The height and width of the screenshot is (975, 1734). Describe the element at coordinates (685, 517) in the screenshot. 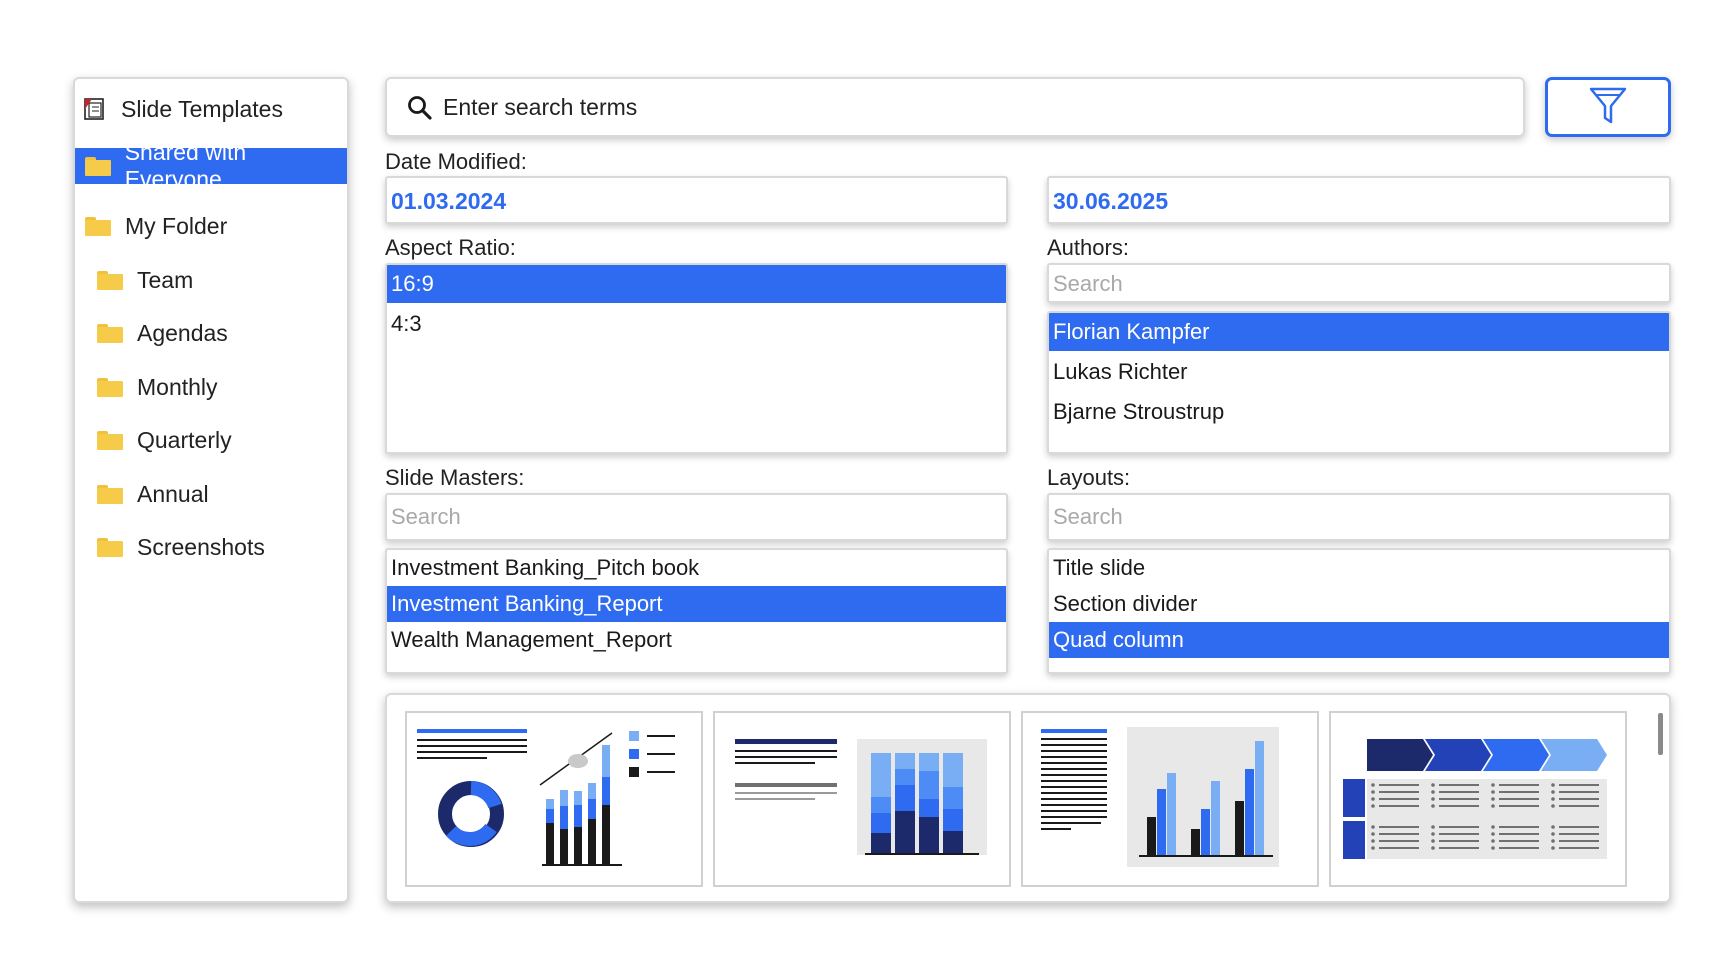

I see `slide-masters-search-input` at that location.